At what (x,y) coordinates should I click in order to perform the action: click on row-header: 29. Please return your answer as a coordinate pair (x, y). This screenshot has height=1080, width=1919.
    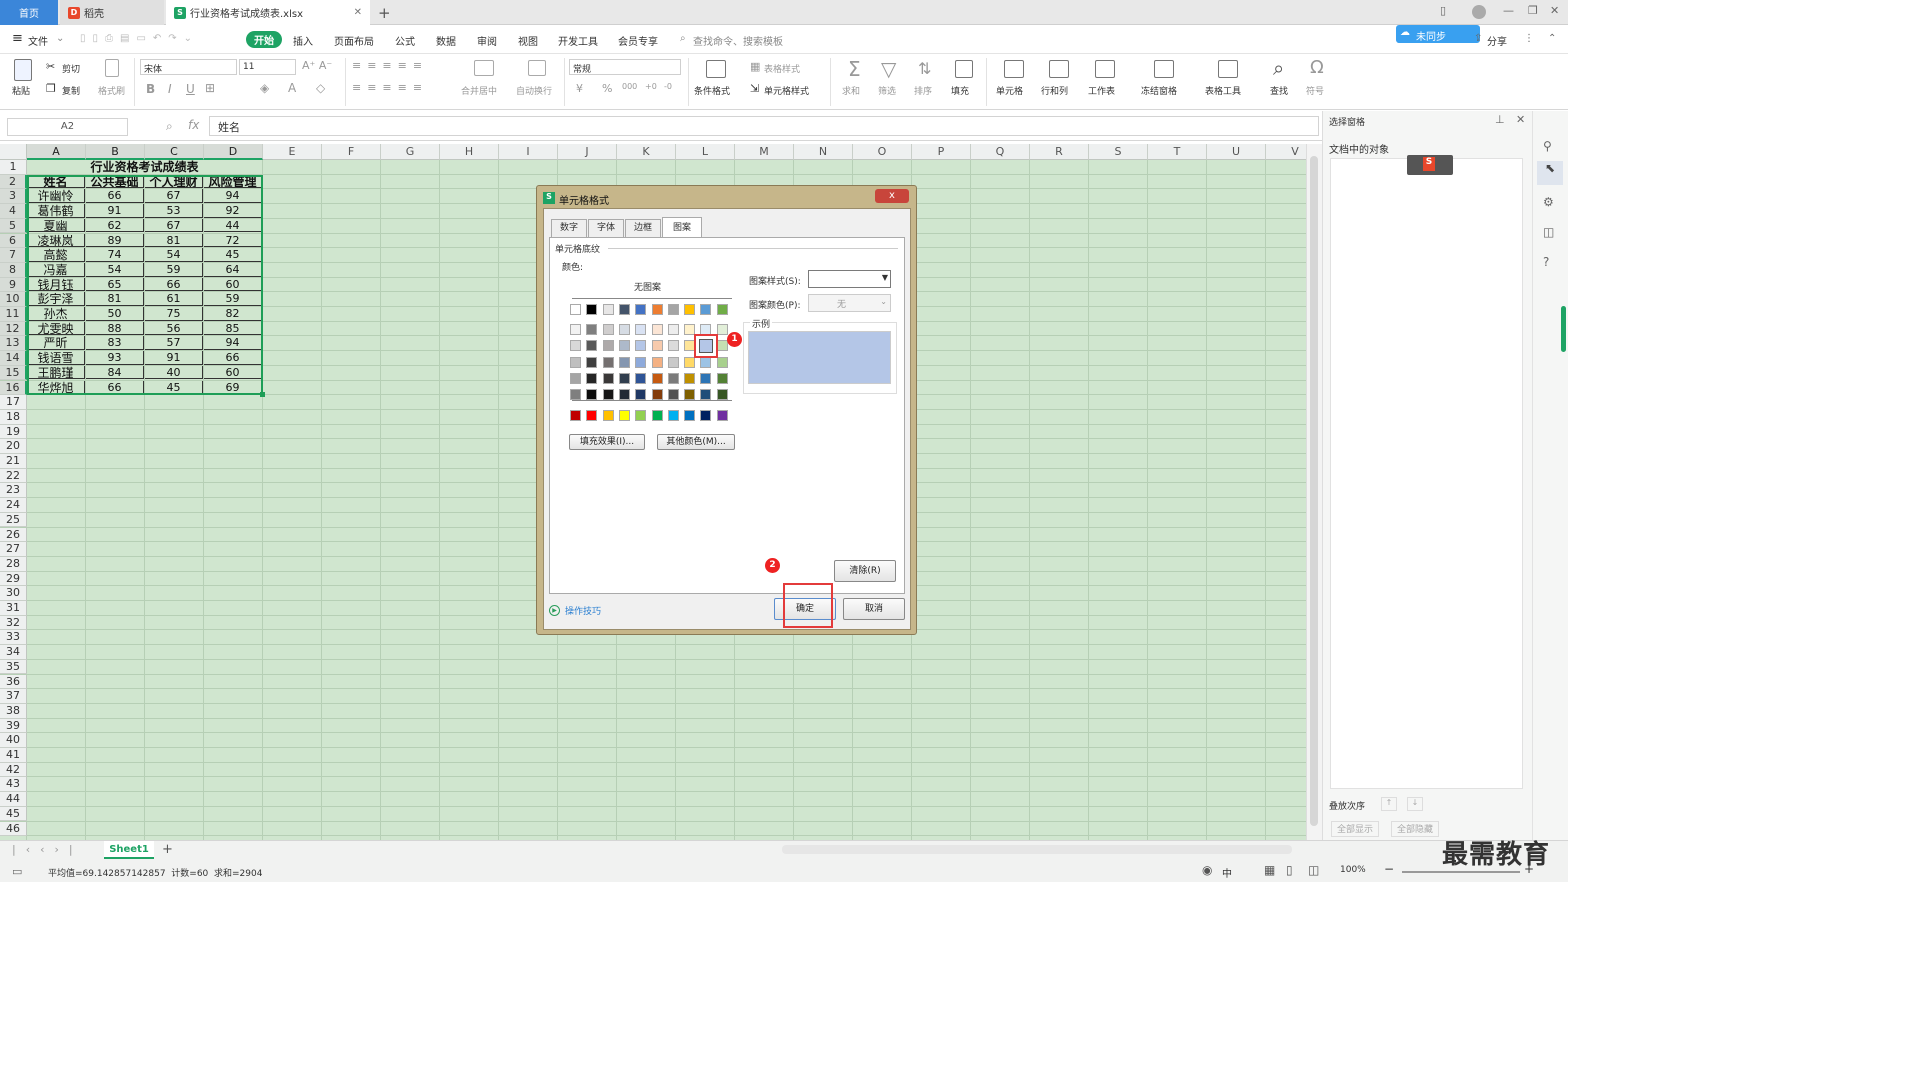
    Looking at the image, I should click on (13, 579).